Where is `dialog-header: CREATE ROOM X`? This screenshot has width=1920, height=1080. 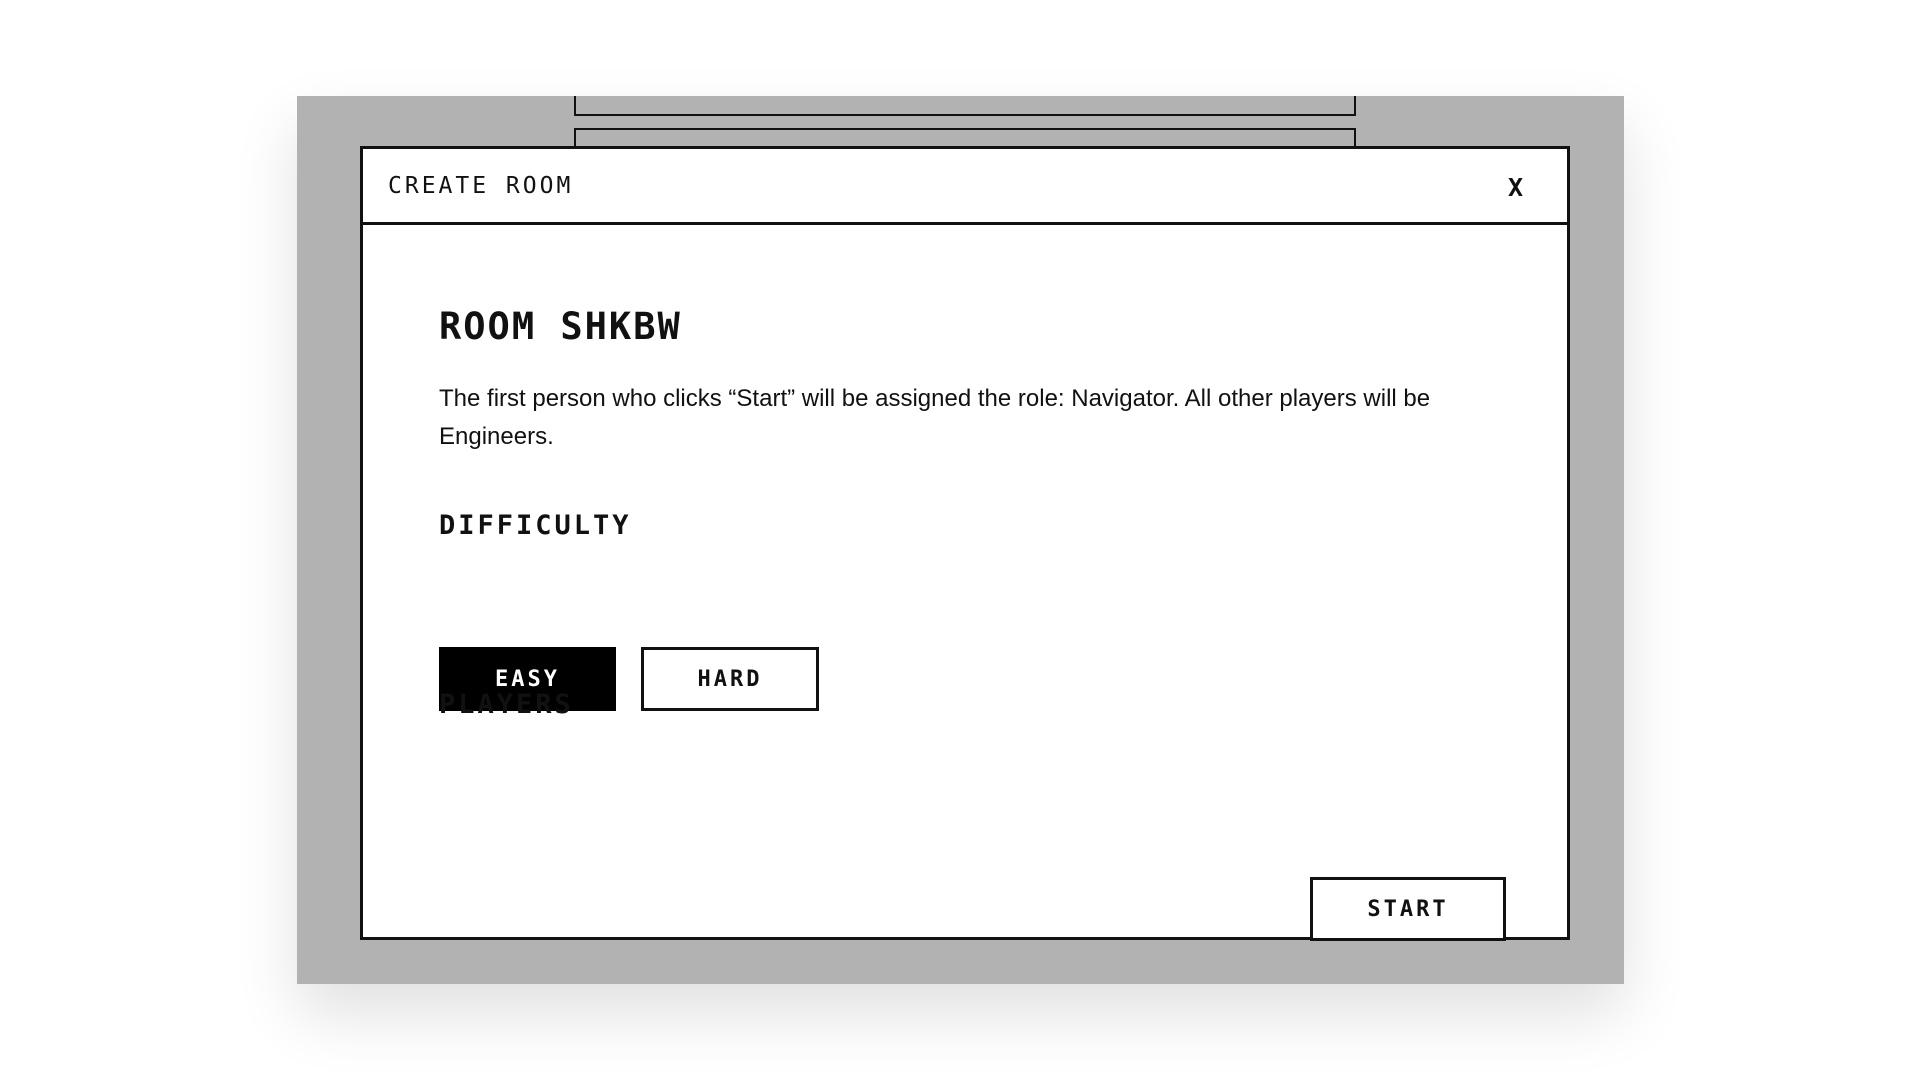 dialog-header: CREATE ROOM X is located at coordinates (965, 187).